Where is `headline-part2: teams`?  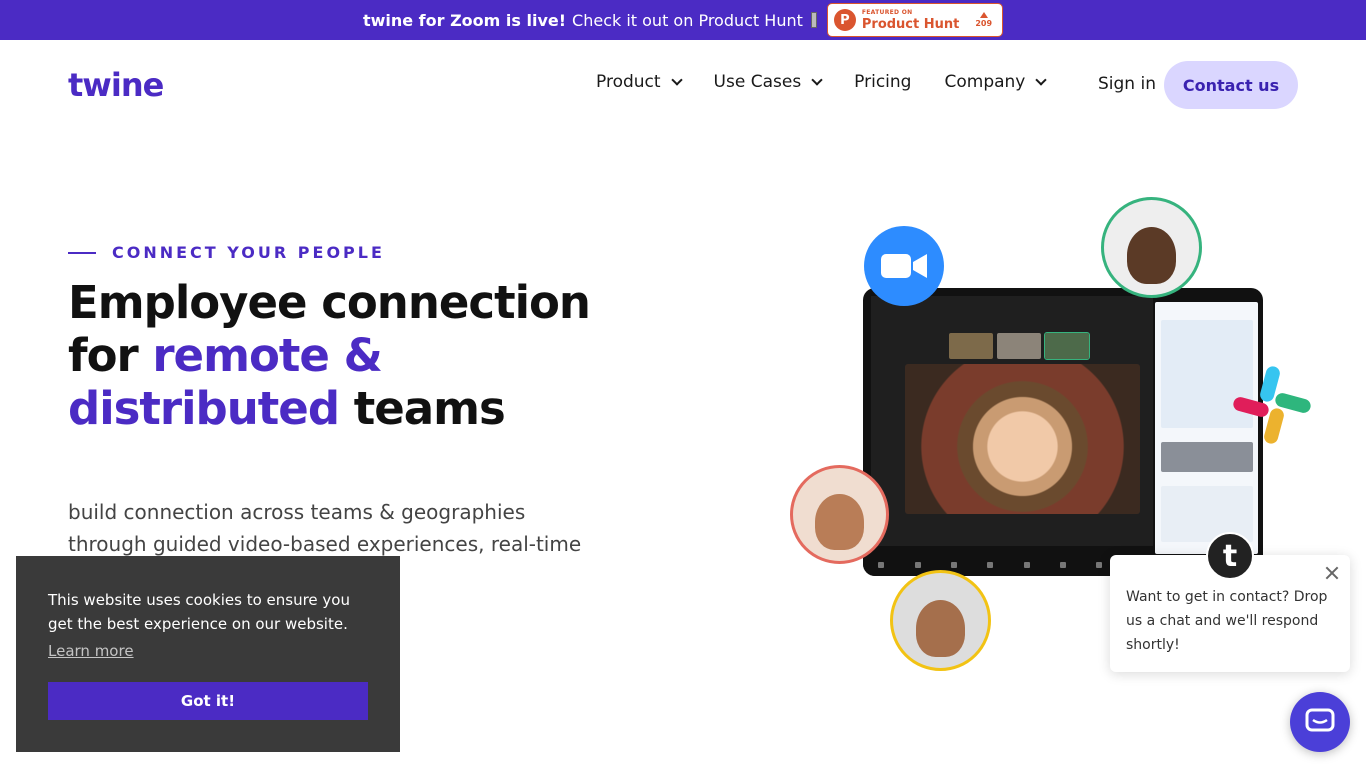
headline-part2: teams is located at coordinates (422, 408).